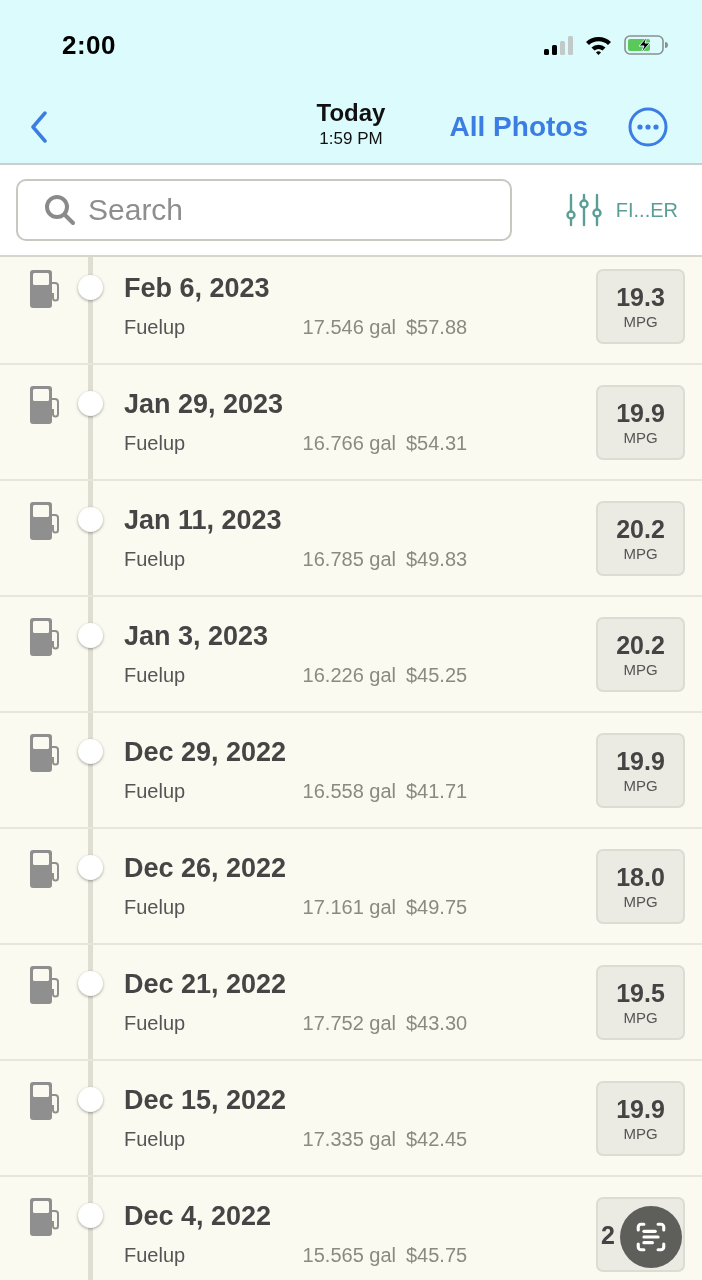  I want to click on entry-cost: $49.75, so click(437, 907).